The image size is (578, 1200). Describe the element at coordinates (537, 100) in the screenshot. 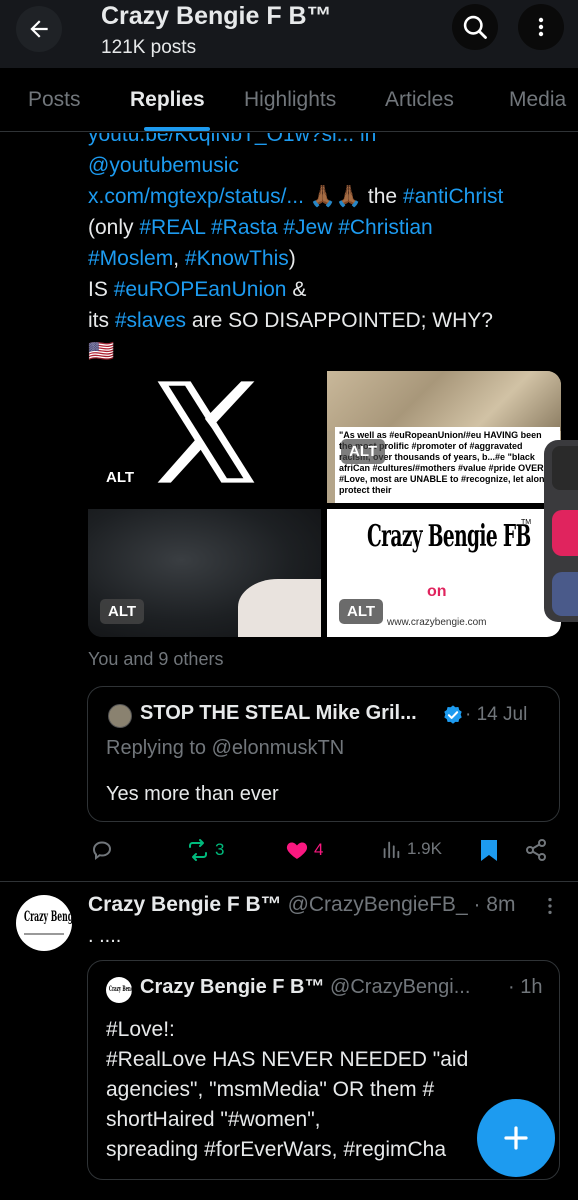

I see `tab-media: Media` at that location.